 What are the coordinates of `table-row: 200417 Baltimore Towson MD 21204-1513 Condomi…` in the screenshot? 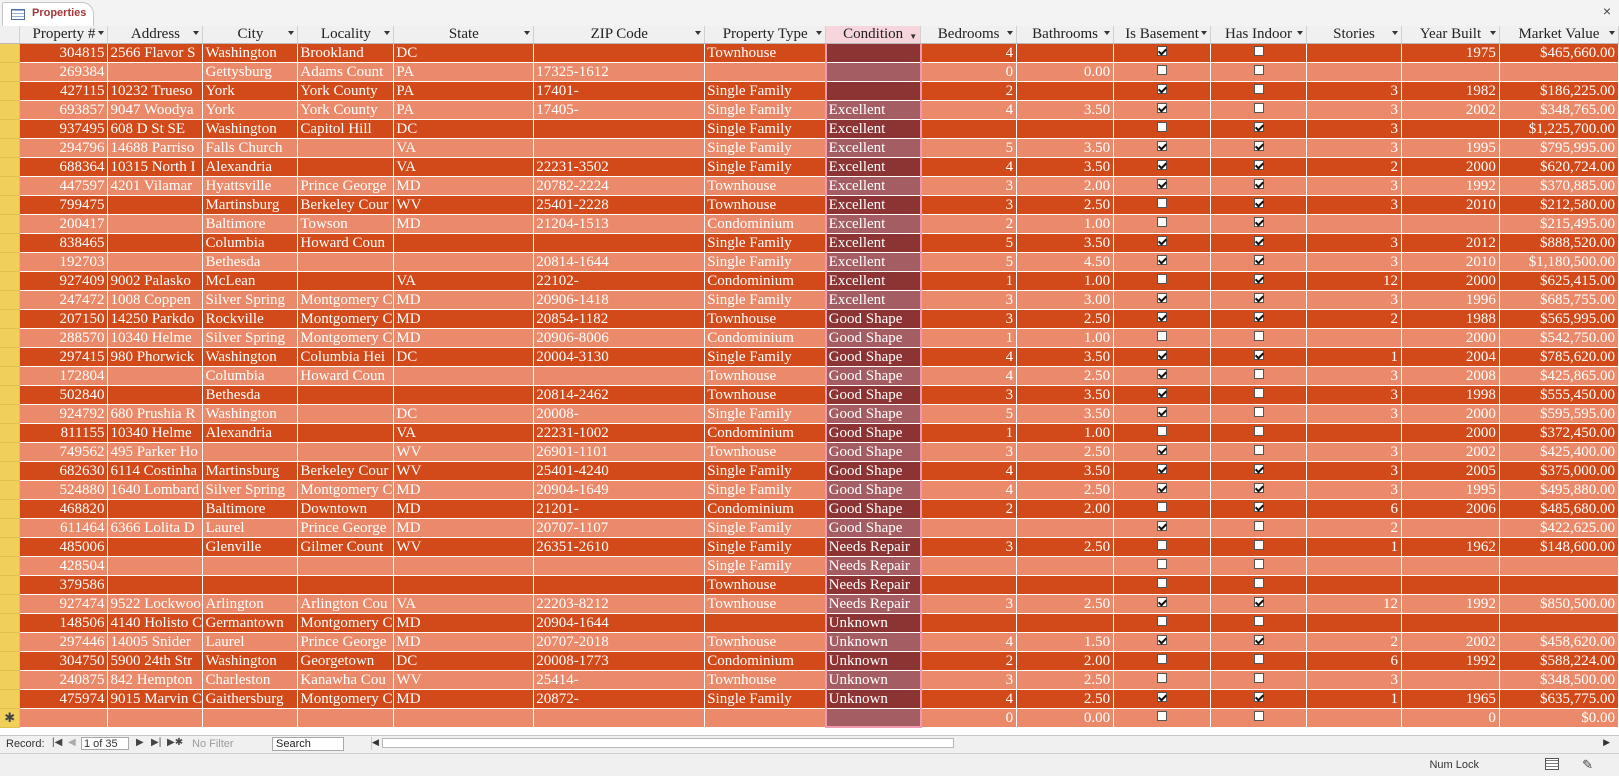 It's located at (809, 224).